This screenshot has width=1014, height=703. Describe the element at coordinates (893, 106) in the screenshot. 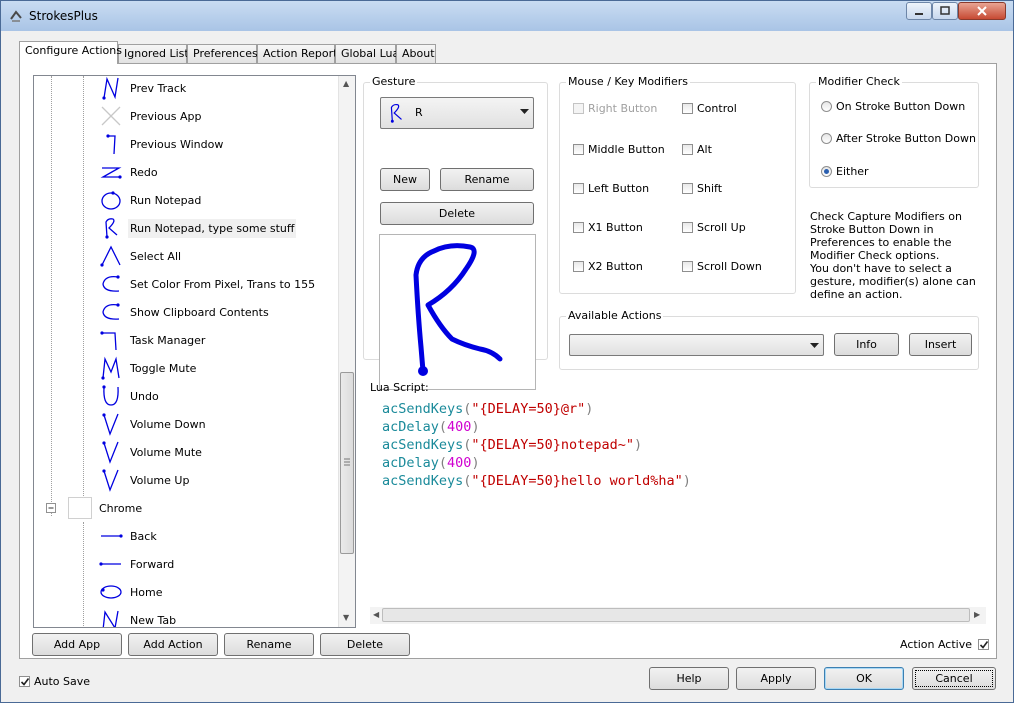

I see `on-stroke-button-down-radio: On Stroke Button Down` at that location.